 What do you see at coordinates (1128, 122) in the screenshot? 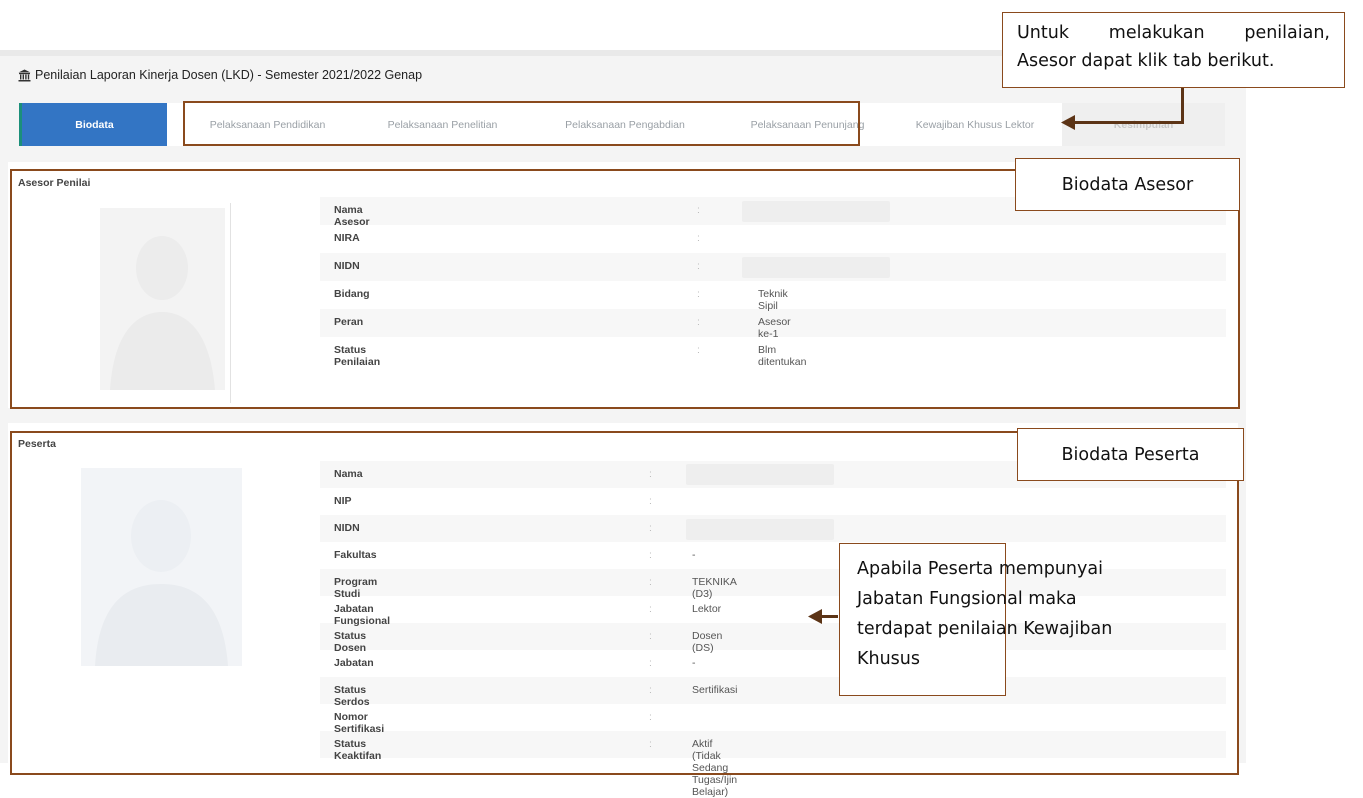
I see `tabs-arrow-horizontal` at bounding box center [1128, 122].